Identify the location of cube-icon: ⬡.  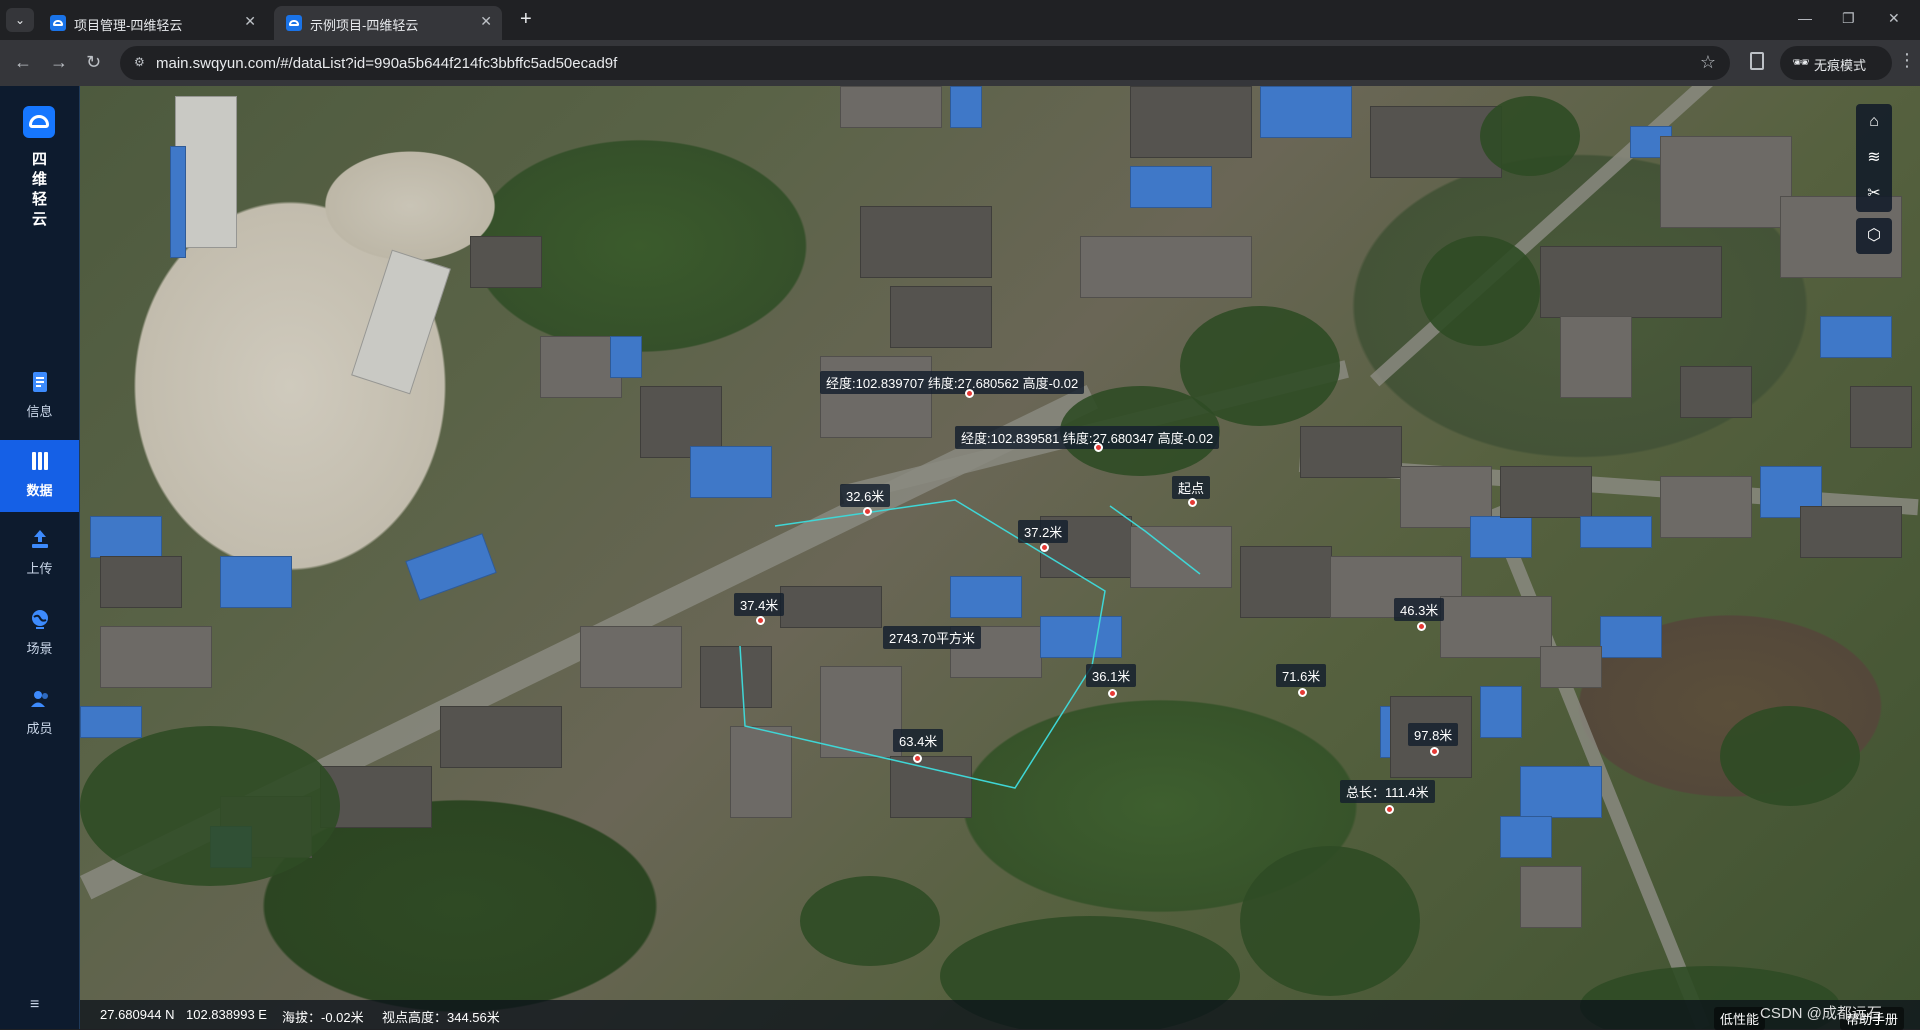
(1874, 236).